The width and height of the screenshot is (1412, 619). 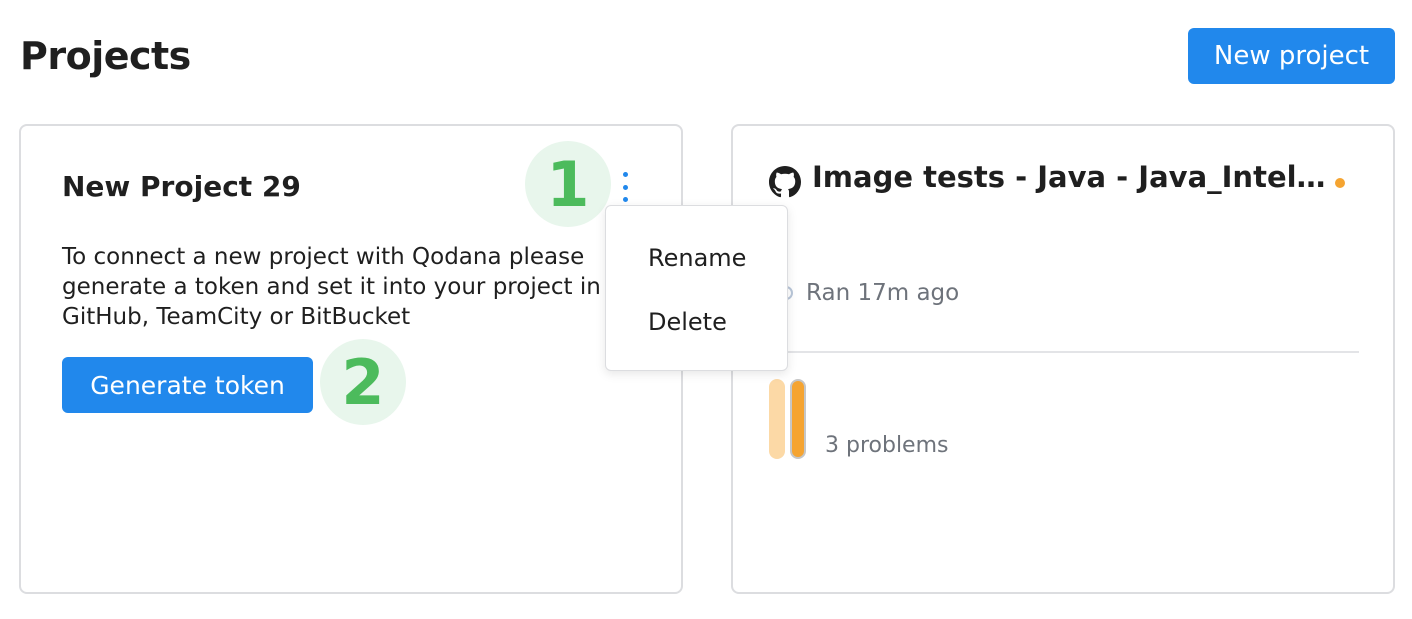 I want to click on page-title: Projects, so click(x=105, y=56).